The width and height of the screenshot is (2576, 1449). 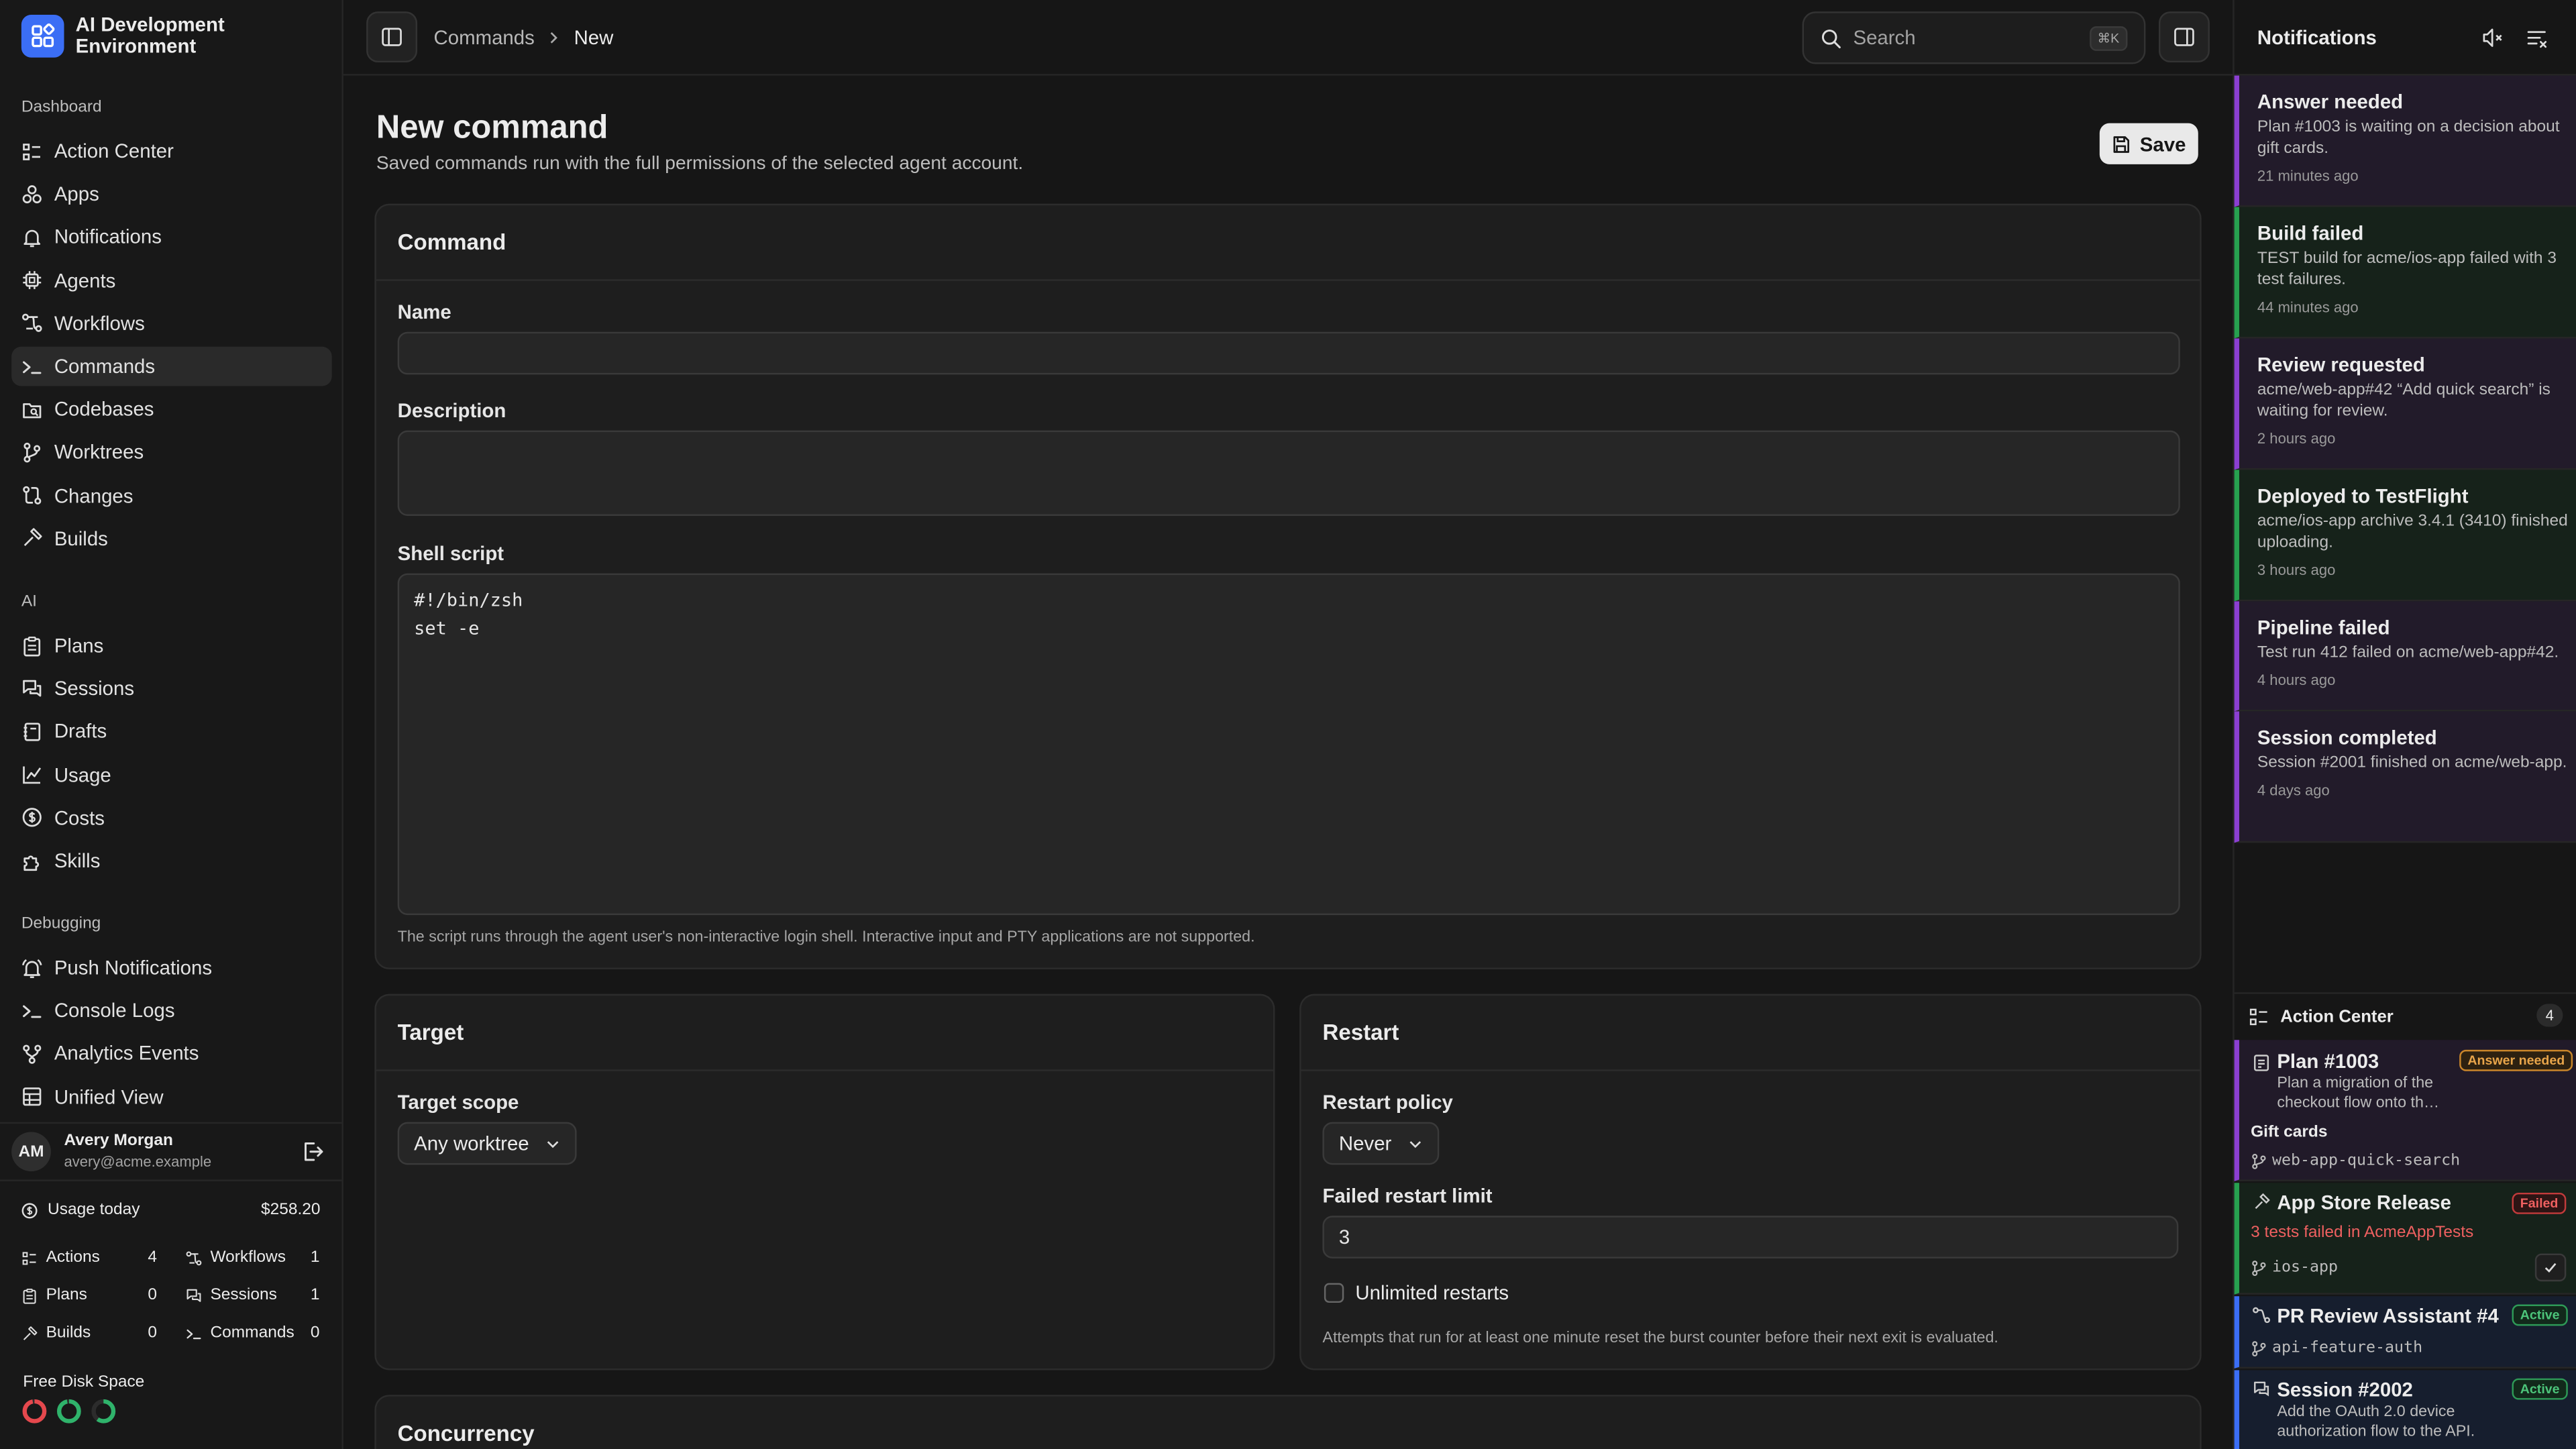 I want to click on sidebar-item-skills: Skills, so click(x=171, y=861).